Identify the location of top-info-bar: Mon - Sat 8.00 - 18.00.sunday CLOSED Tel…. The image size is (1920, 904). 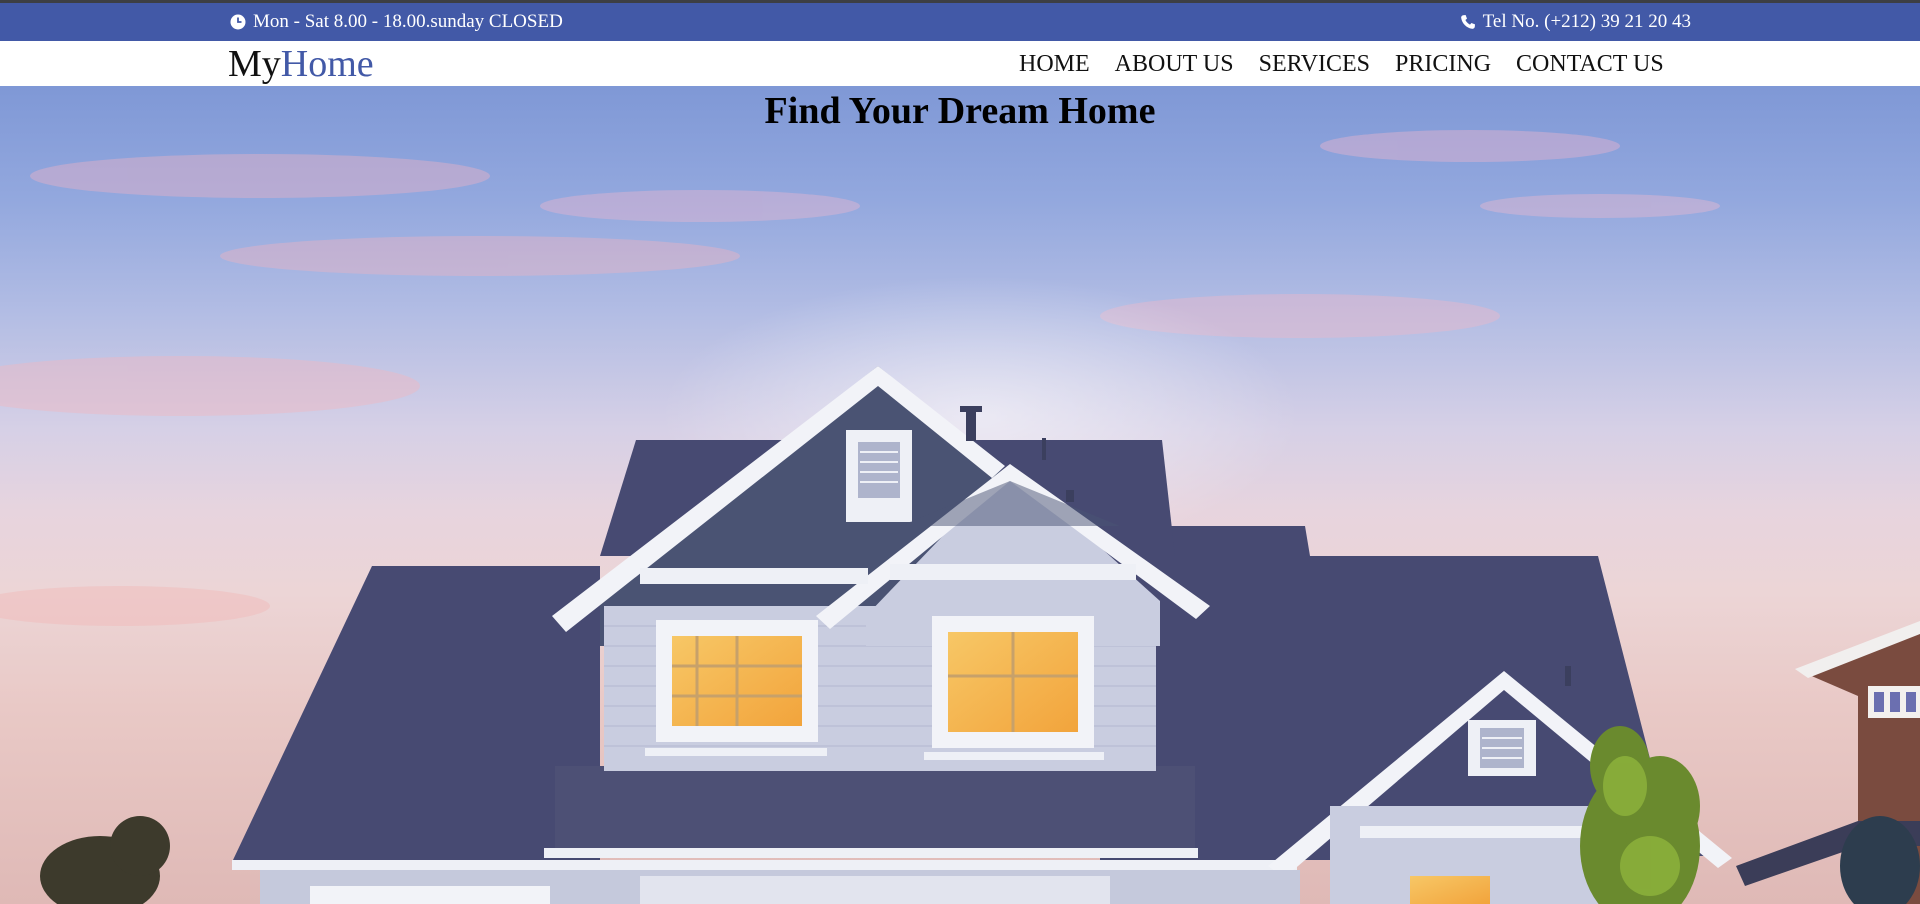
(960, 22).